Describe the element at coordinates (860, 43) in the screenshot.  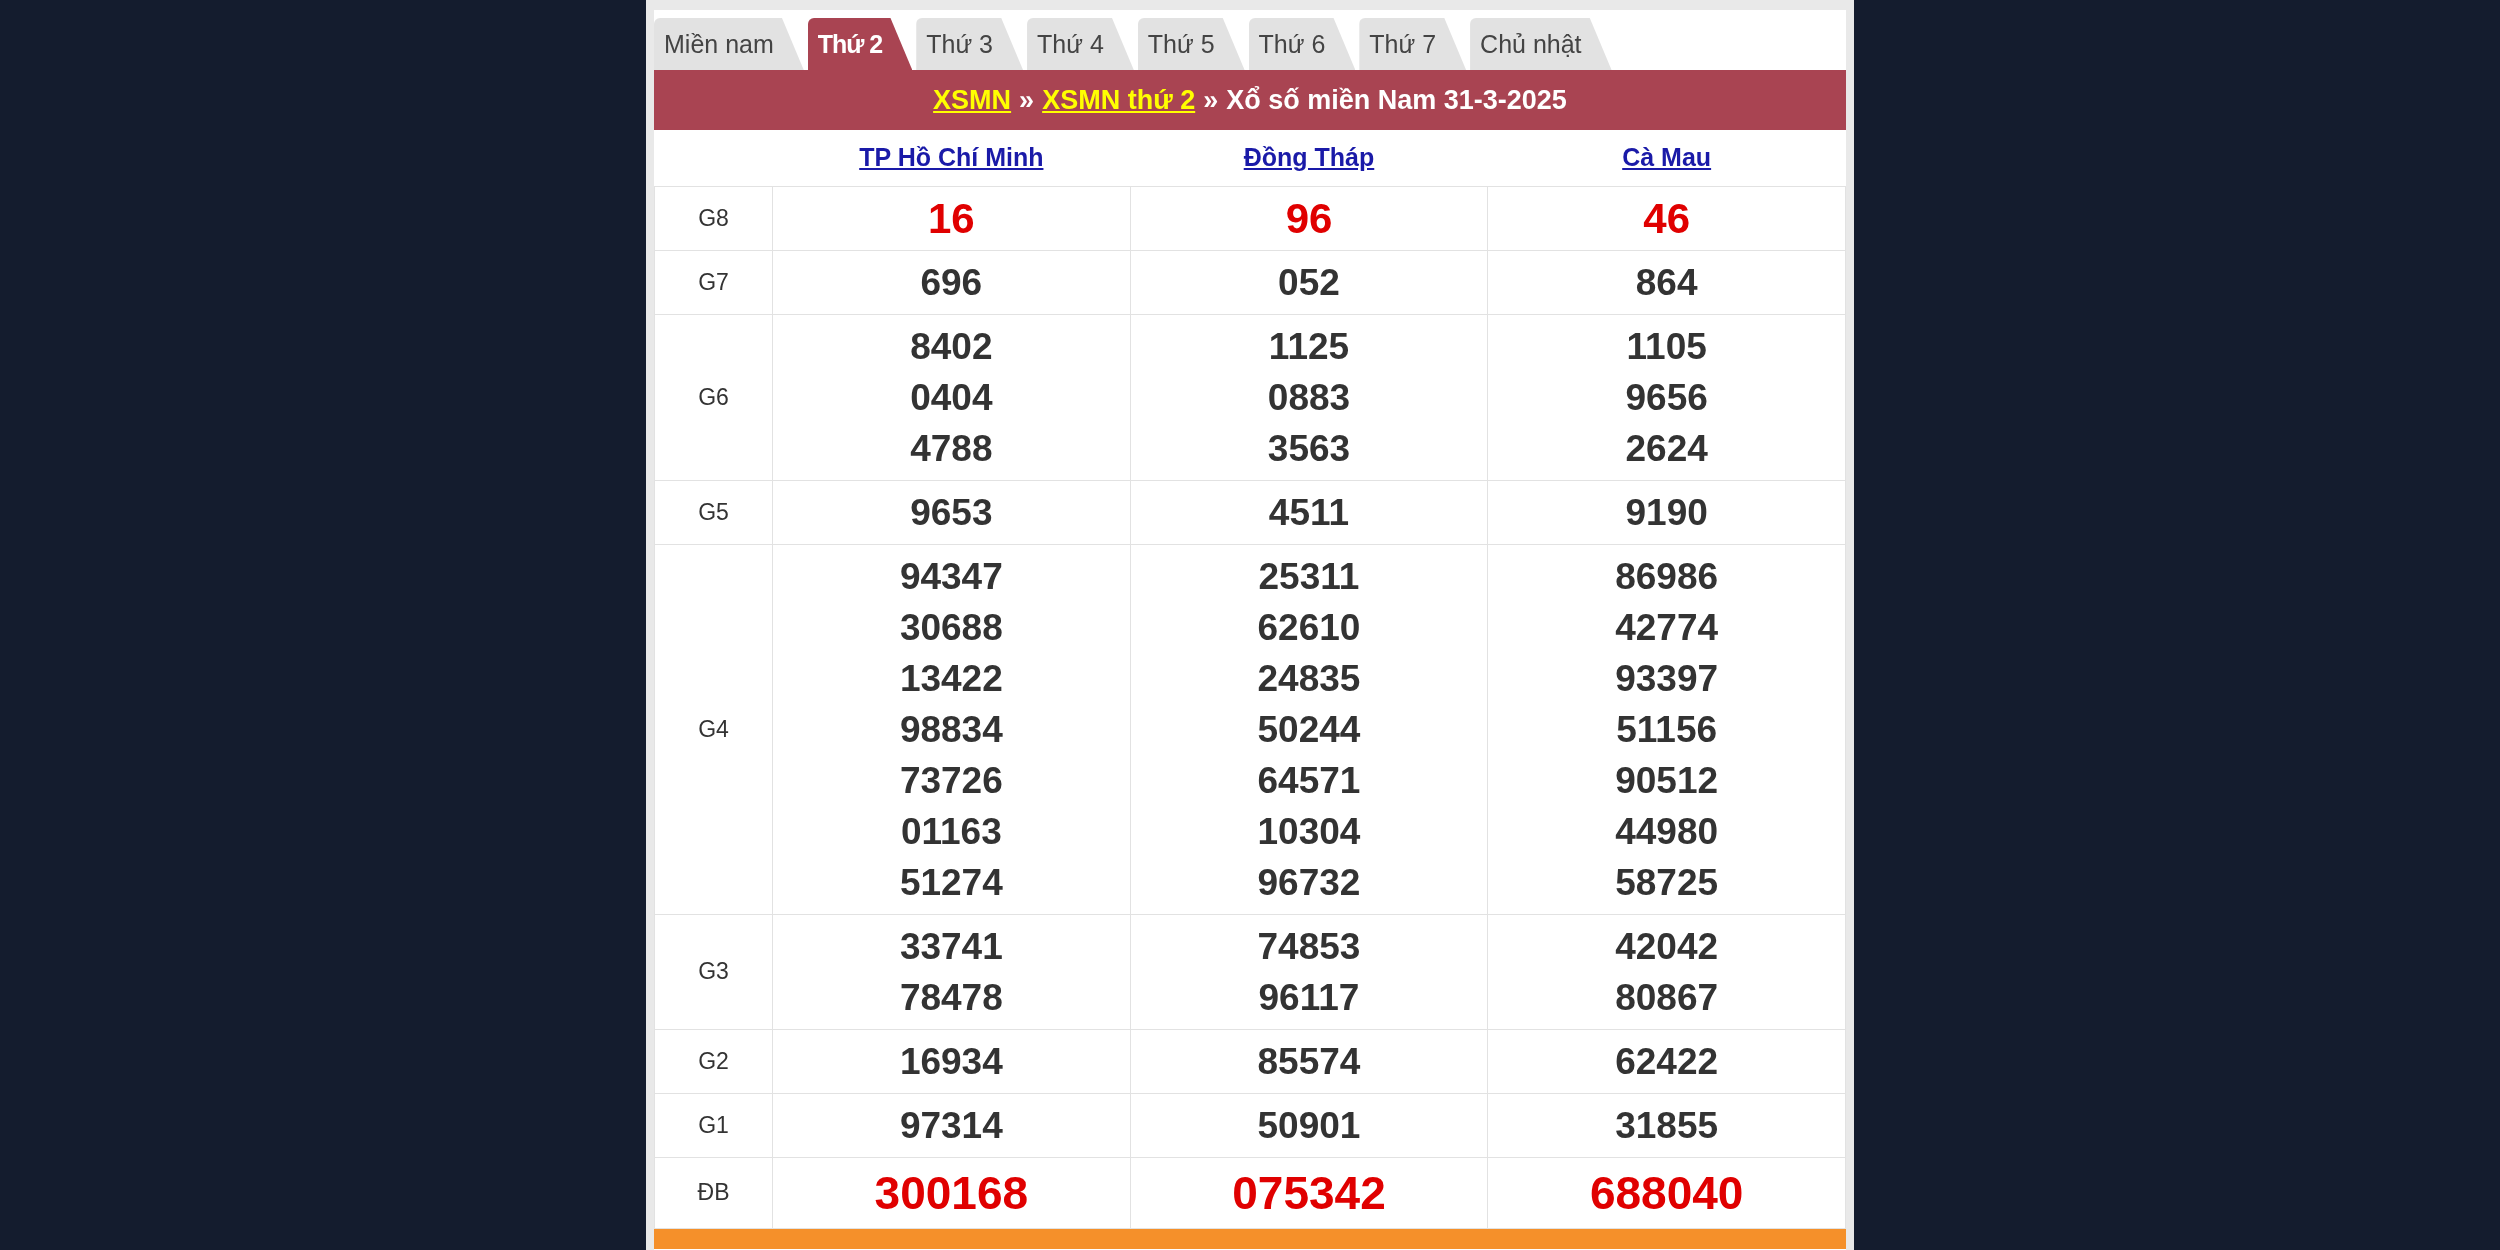
I see `day-tab: Thứ 2` at that location.